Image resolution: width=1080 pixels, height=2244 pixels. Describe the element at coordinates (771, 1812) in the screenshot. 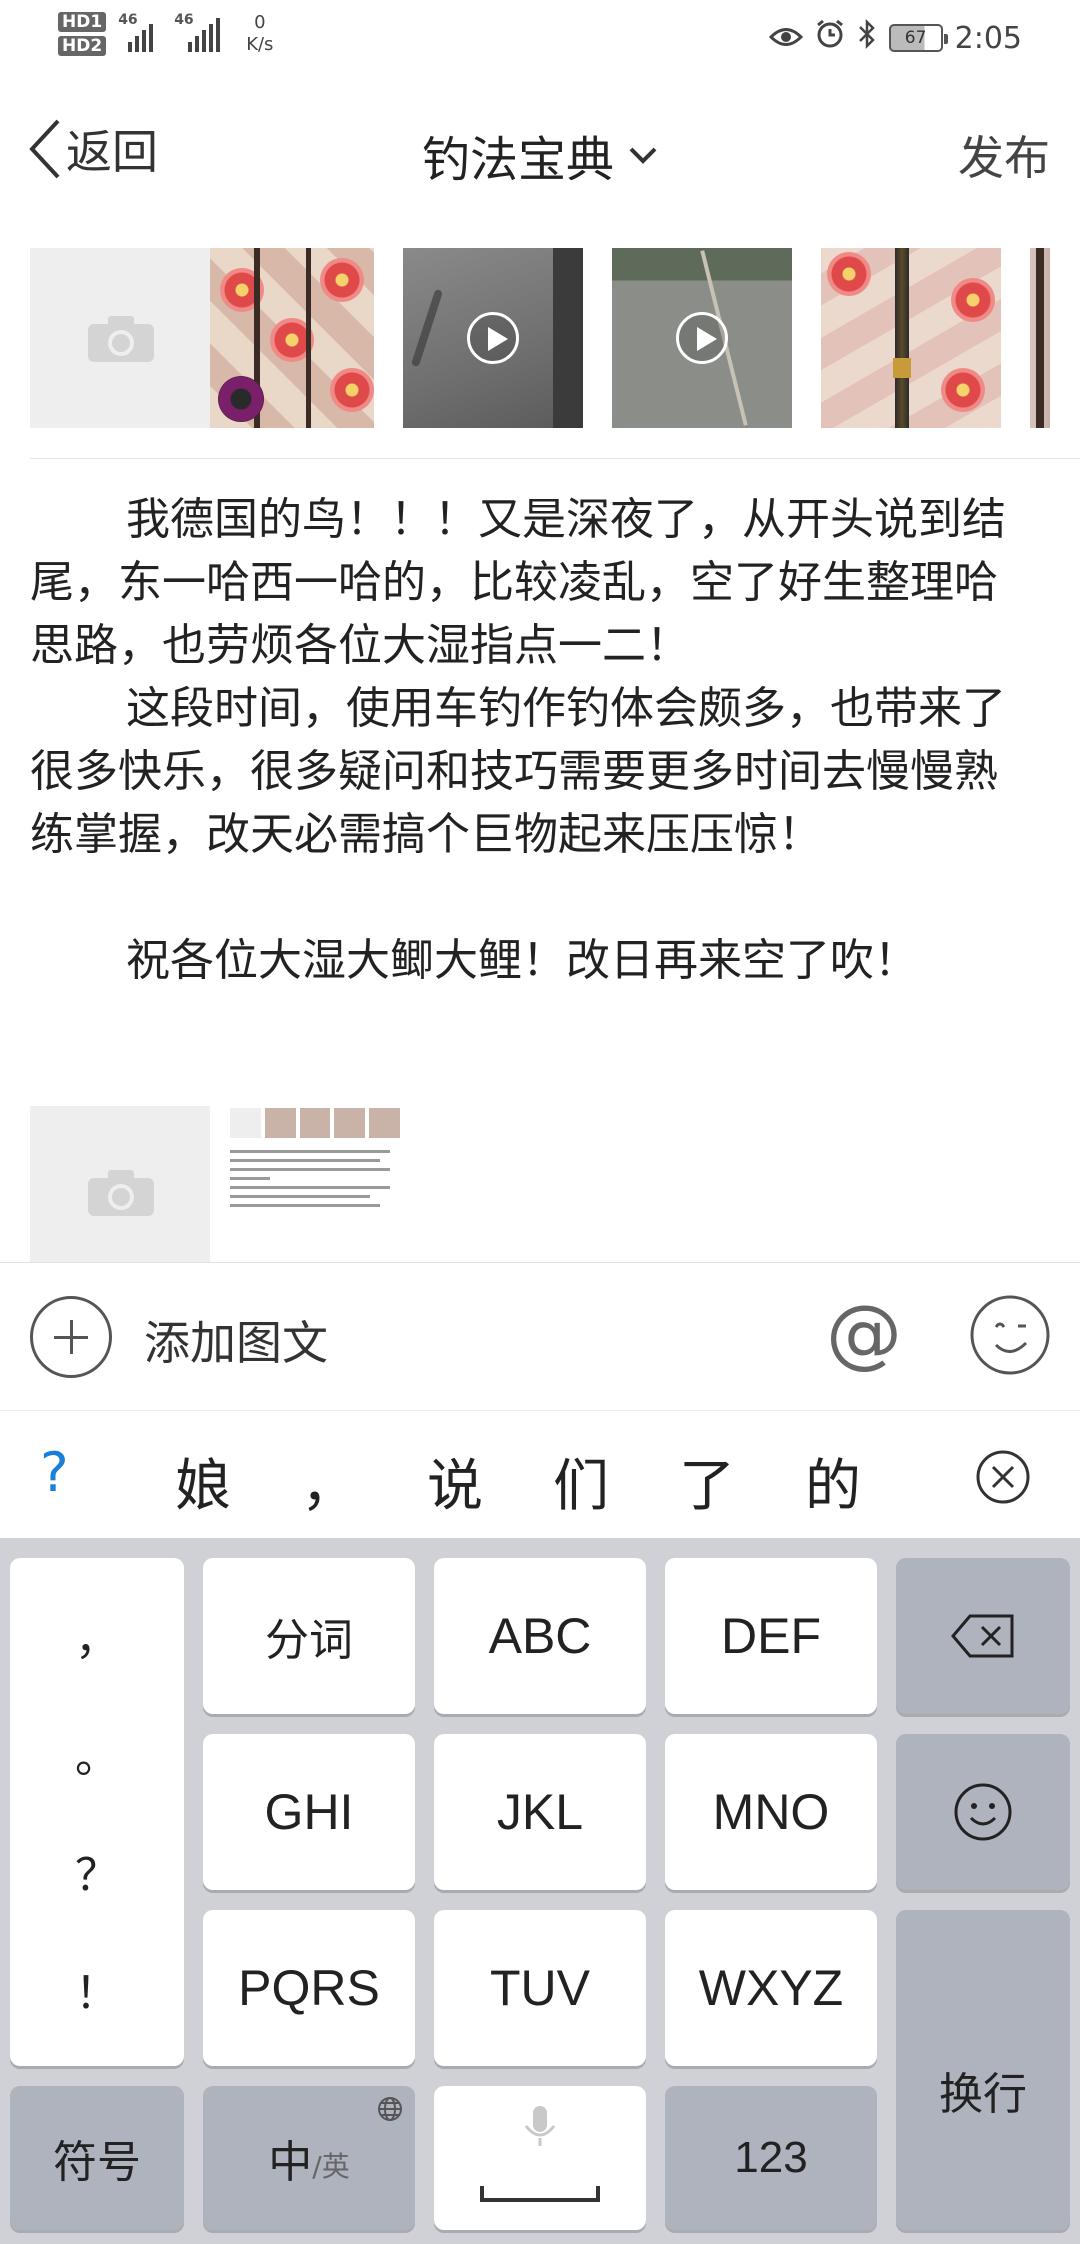

I see `key-mno: MNO` at that location.